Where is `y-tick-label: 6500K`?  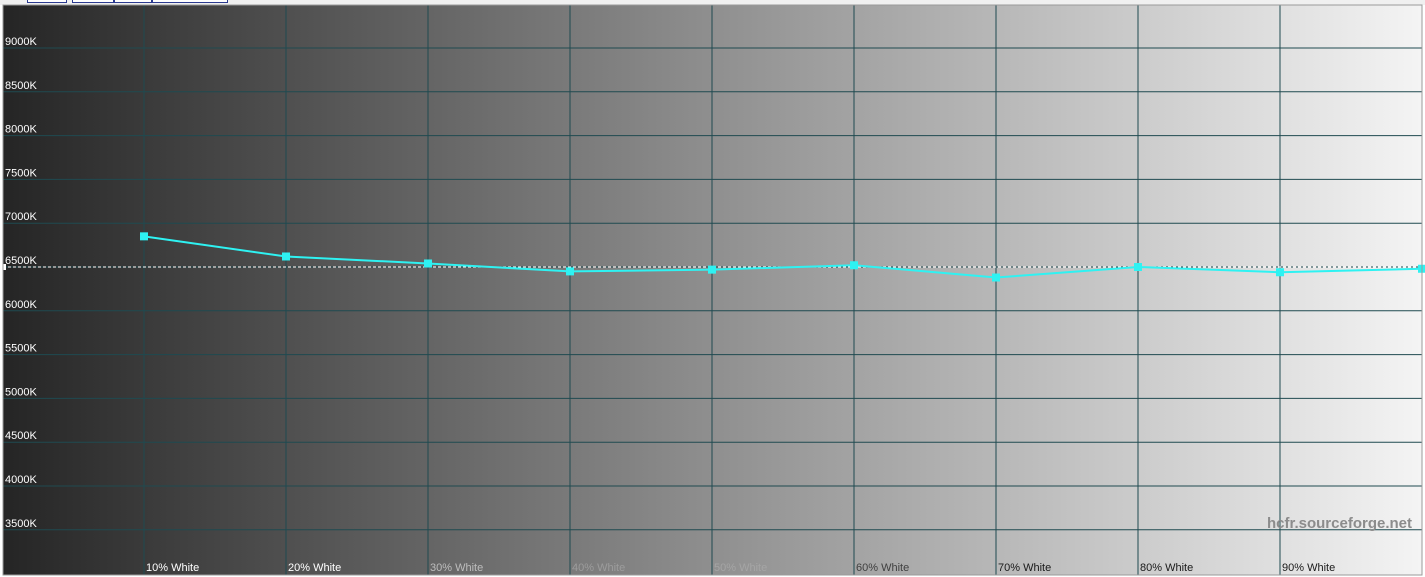
y-tick-label: 6500K is located at coordinates (21, 261).